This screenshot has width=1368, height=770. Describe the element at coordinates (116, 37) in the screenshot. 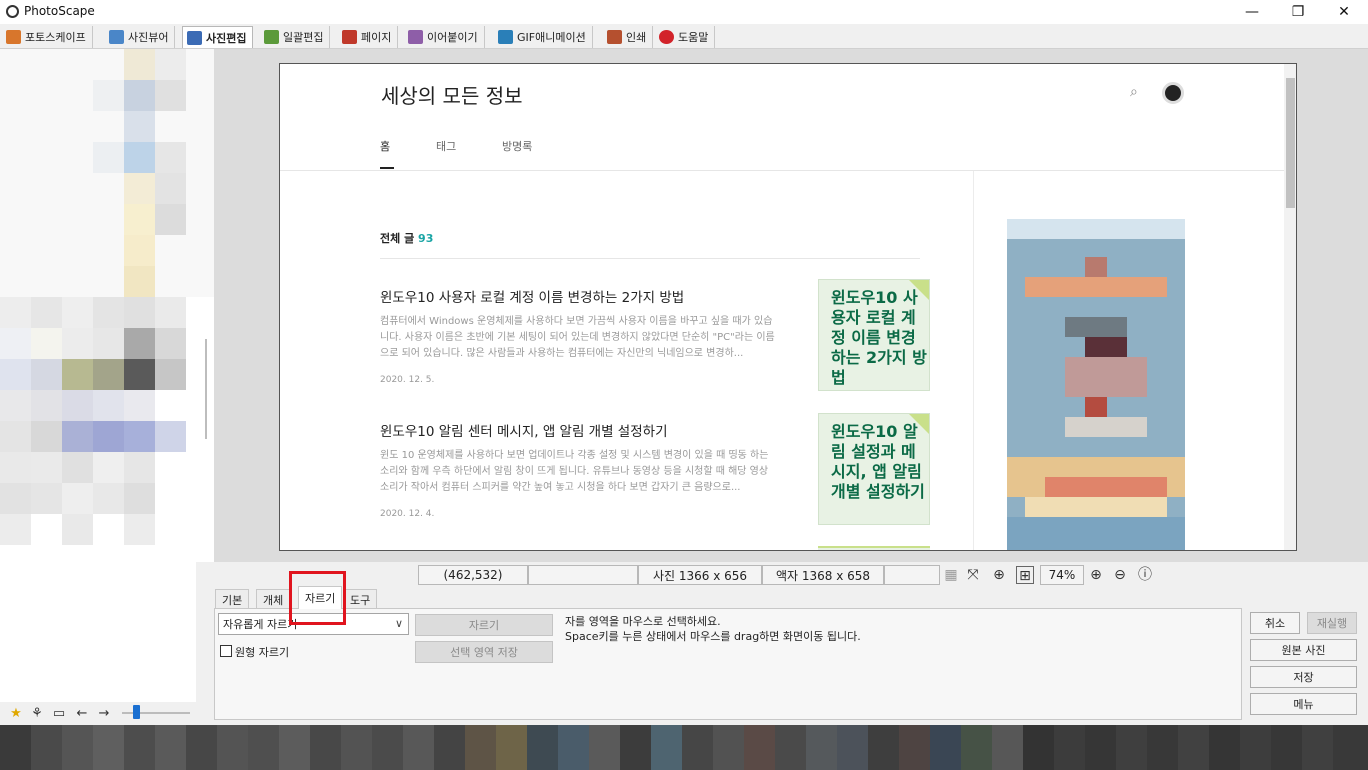

I see `viewer-tab-icon` at that location.